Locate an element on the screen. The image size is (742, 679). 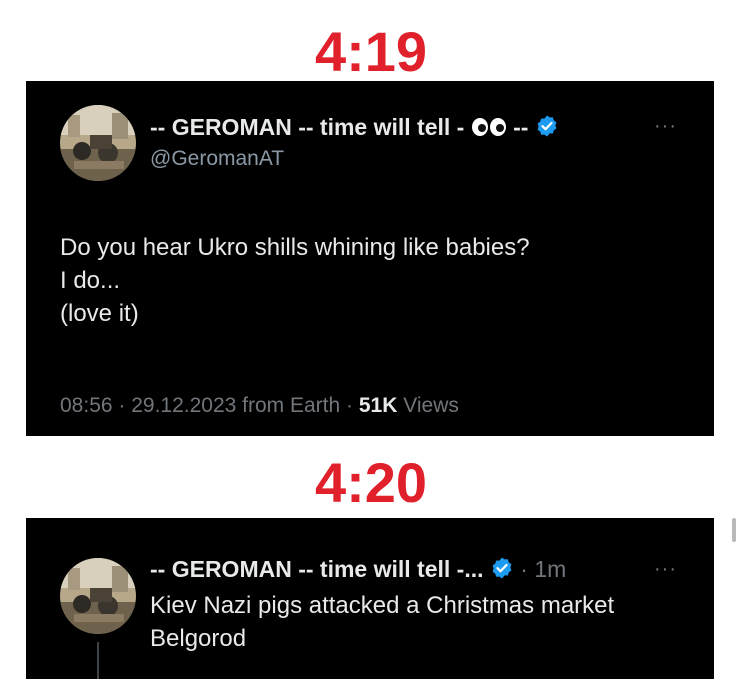
views-count: 51K is located at coordinates (378, 405).